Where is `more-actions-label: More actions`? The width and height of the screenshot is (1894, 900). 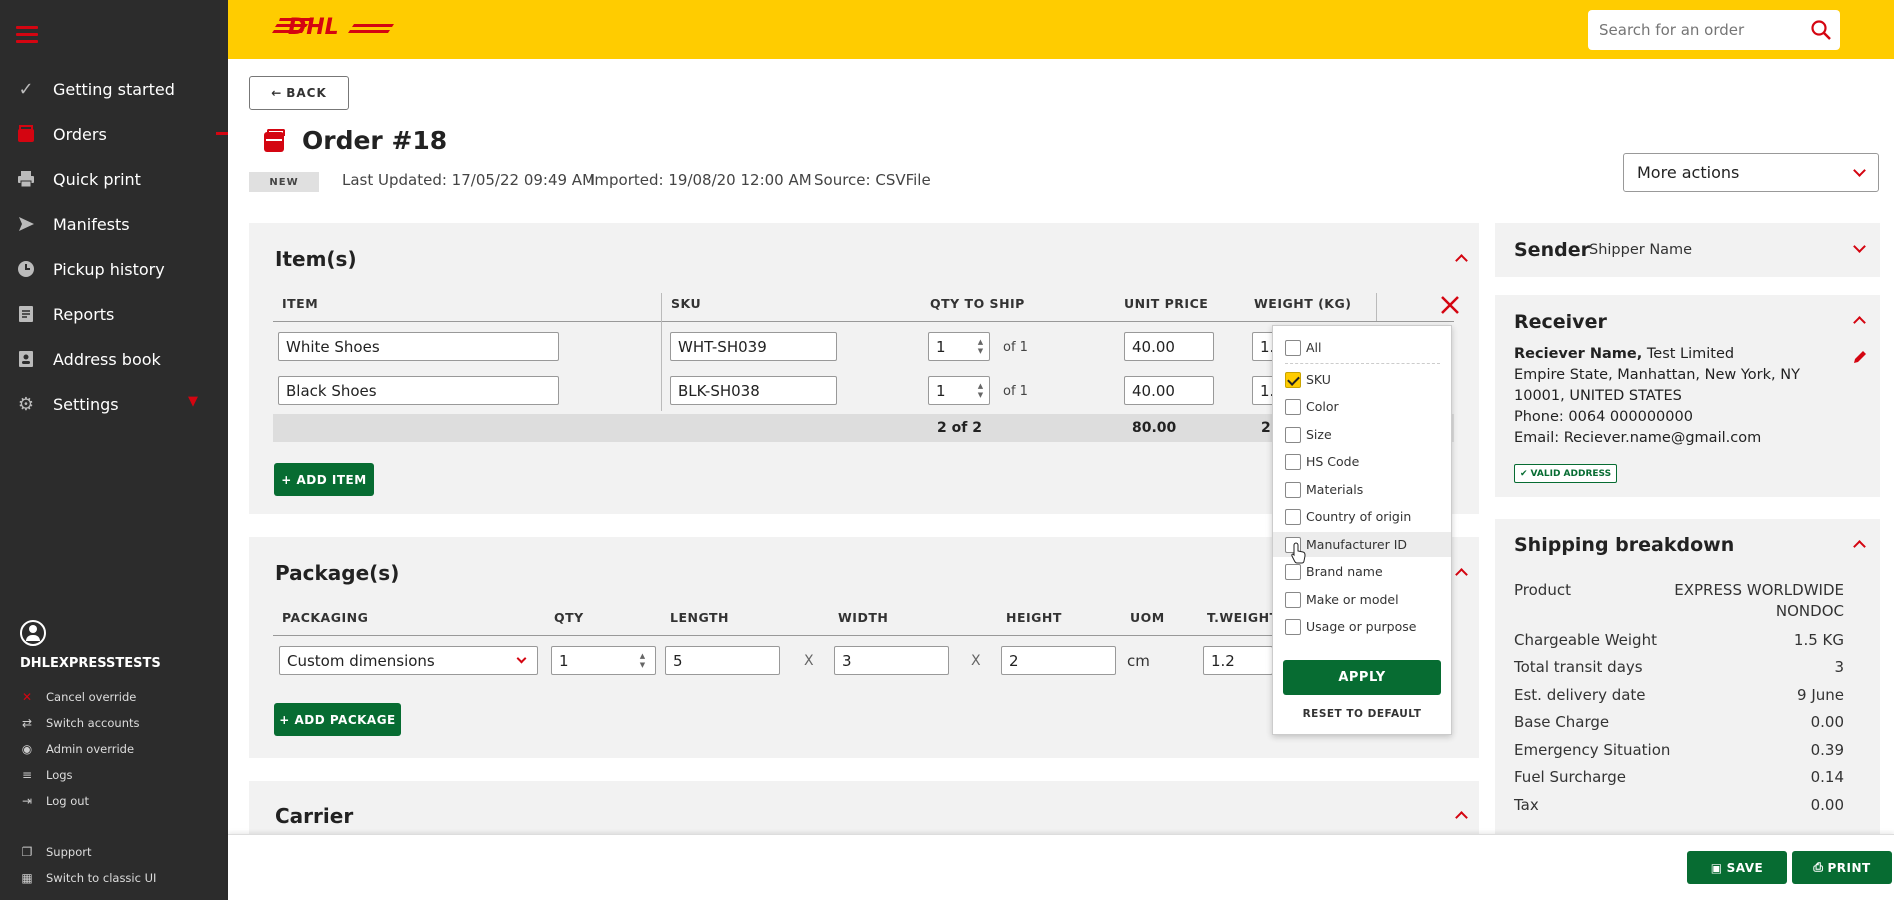 more-actions-label: More actions is located at coordinates (1688, 172).